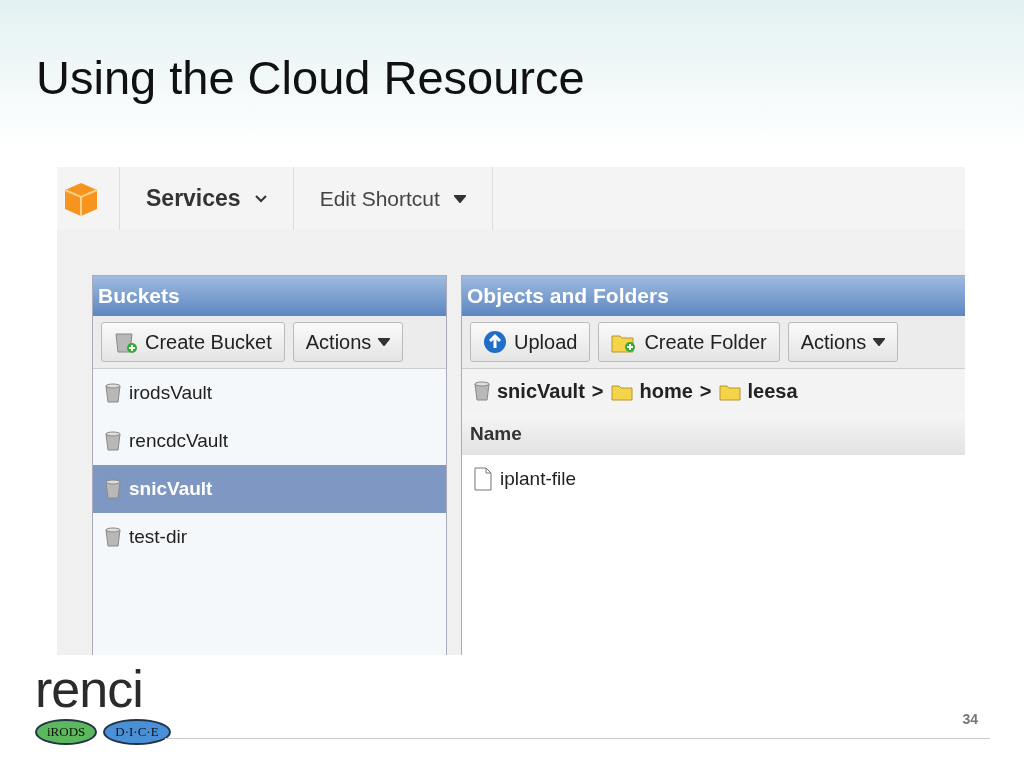 The height and width of the screenshot is (768, 1024). What do you see at coordinates (269, 393) in the screenshot?
I see `bucket-item: irodsVault` at bounding box center [269, 393].